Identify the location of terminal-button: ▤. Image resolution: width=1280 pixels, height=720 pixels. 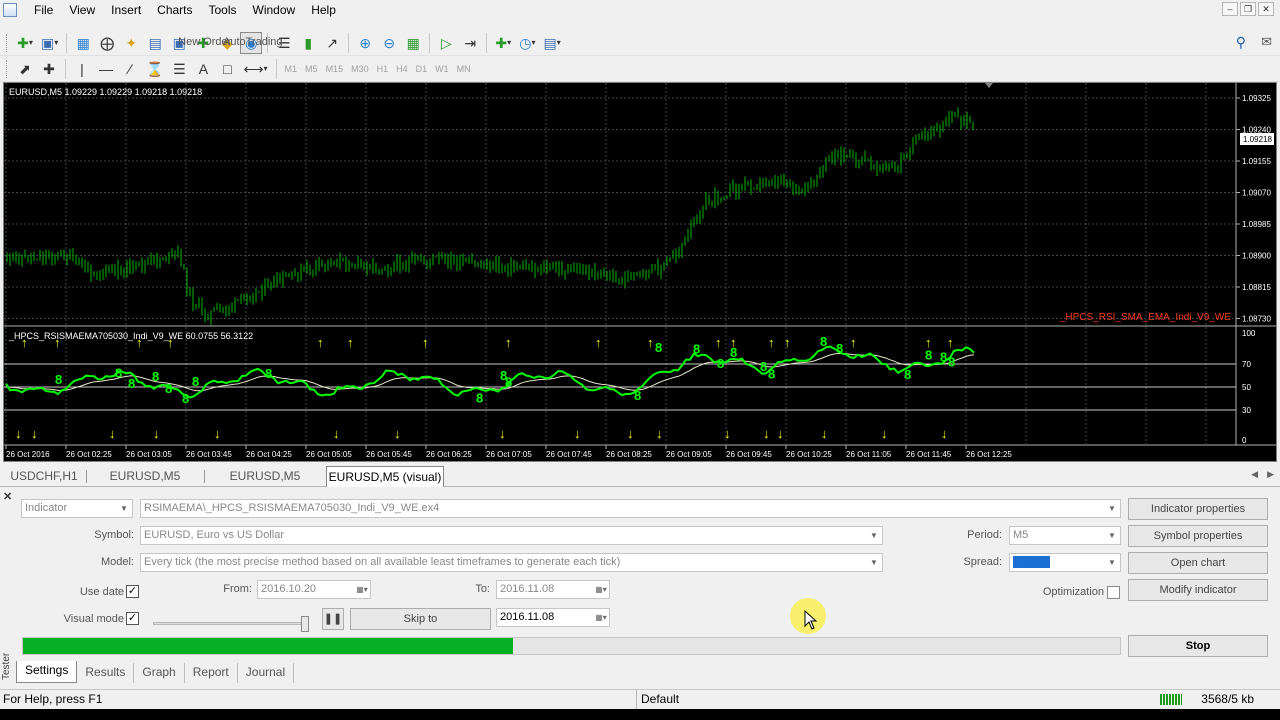
(155, 43).